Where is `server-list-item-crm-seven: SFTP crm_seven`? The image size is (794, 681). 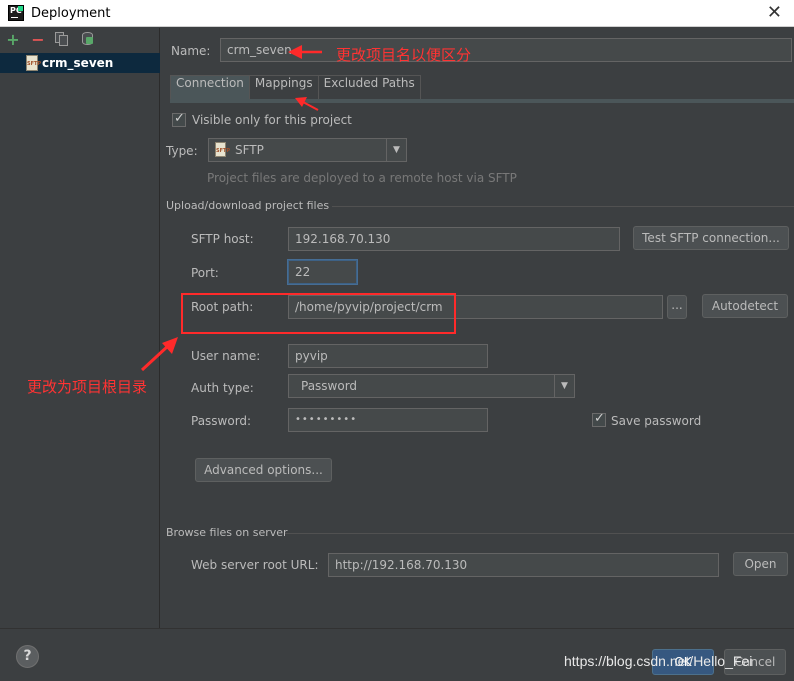 server-list-item-crm-seven: SFTP crm_seven is located at coordinates (80, 63).